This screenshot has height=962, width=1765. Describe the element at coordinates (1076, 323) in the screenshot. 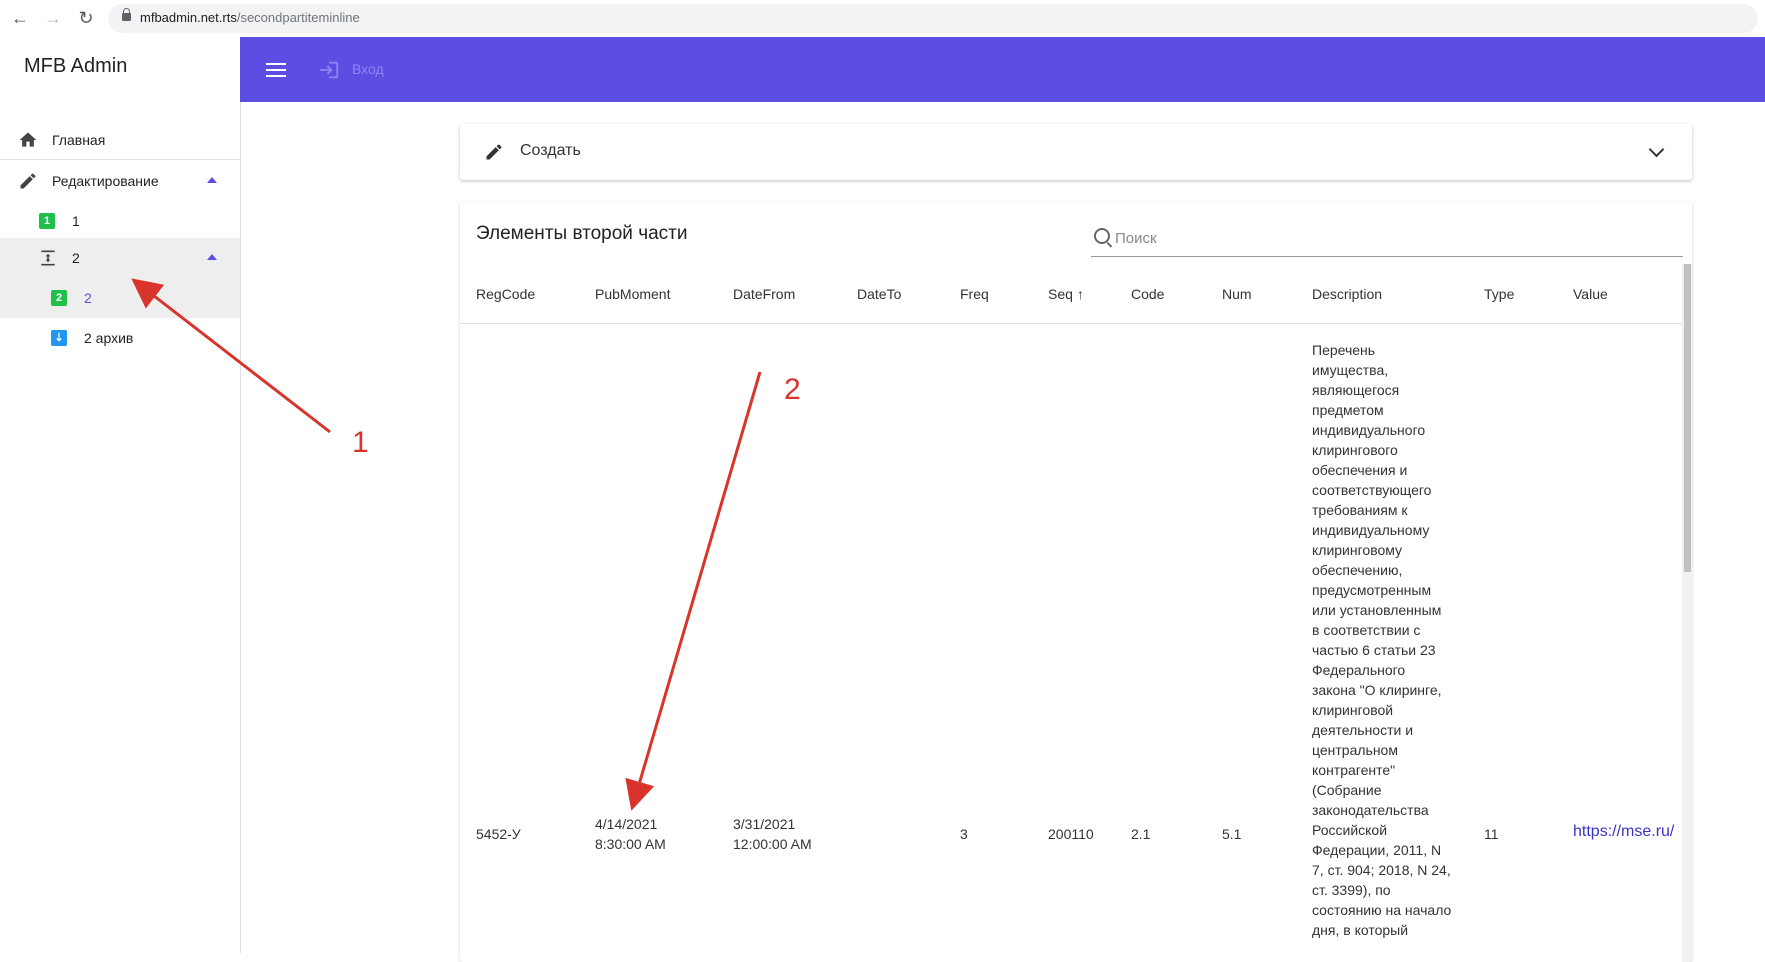

I see `header-divider` at that location.